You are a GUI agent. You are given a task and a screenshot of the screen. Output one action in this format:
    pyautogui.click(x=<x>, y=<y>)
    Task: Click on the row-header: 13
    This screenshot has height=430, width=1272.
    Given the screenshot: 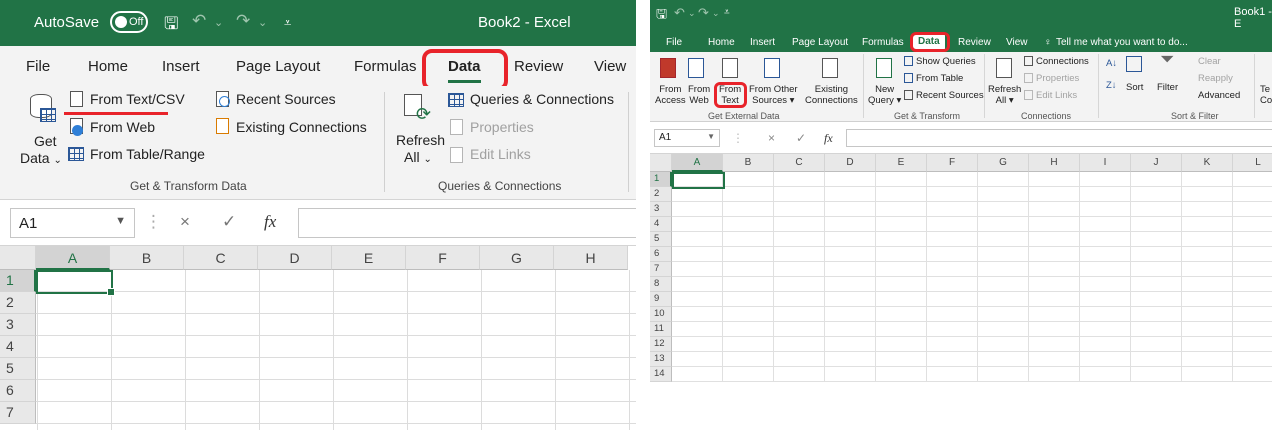 What is the action you would take?
    pyautogui.click(x=661, y=359)
    